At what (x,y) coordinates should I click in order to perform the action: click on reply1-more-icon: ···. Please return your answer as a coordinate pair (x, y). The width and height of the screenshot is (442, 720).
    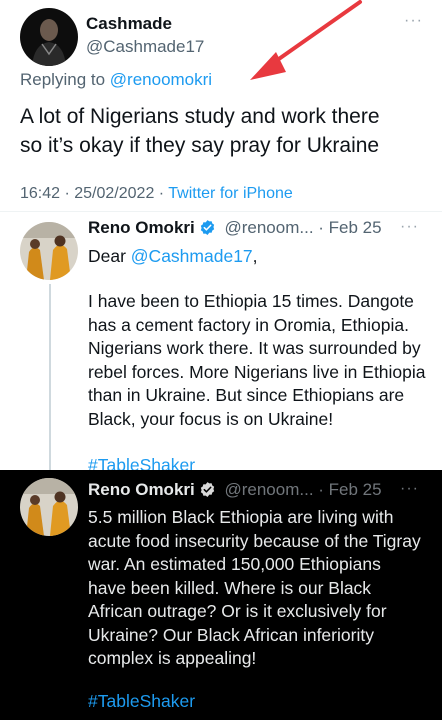
    Looking at the image, I should click on (409, 227).